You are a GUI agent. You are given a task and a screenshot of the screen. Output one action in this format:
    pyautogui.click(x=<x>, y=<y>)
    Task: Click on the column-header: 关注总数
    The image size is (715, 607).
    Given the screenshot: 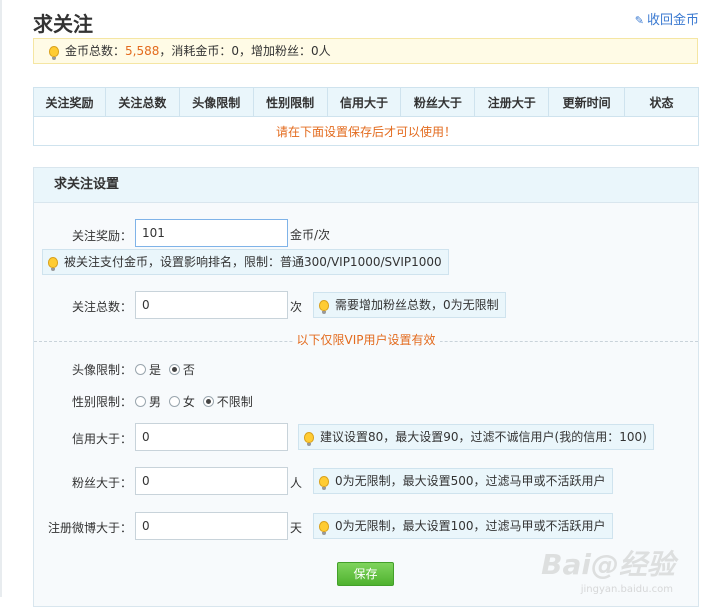 What is the action you would take?
    pyautogui.click(x=142, y=102)
    